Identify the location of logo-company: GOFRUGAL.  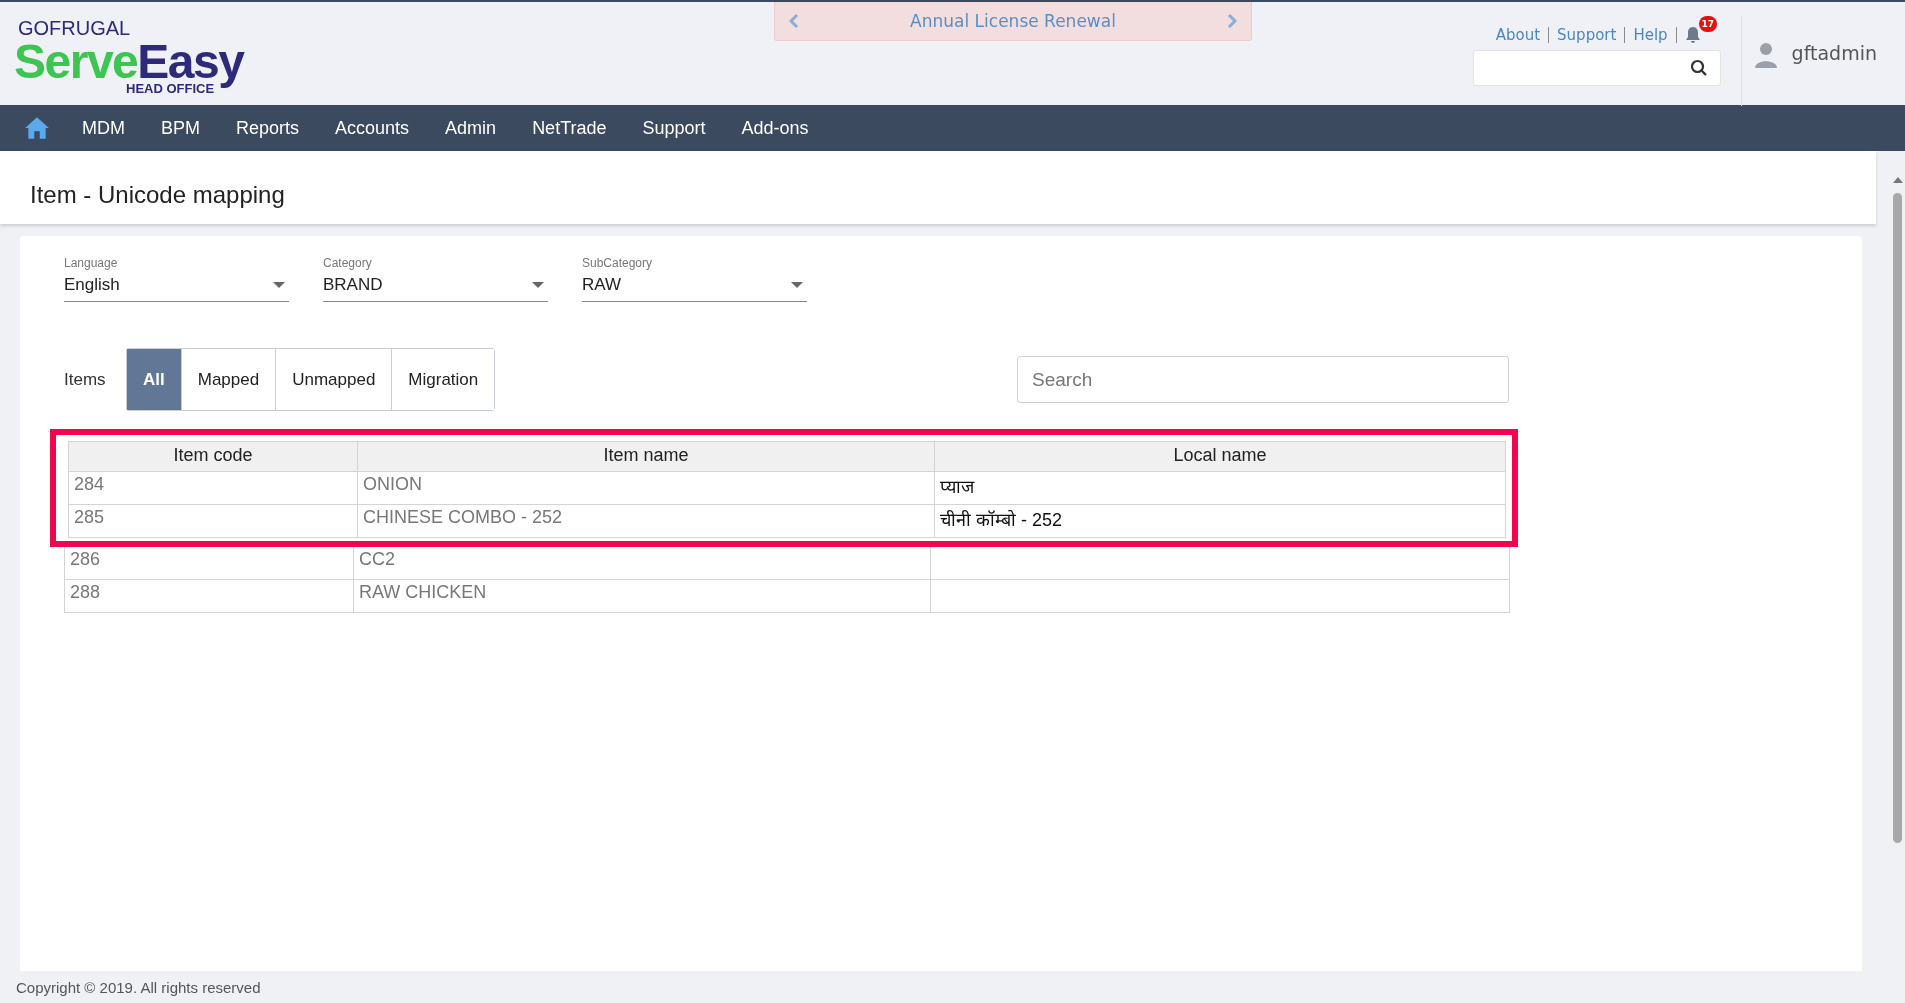
(75, 28).